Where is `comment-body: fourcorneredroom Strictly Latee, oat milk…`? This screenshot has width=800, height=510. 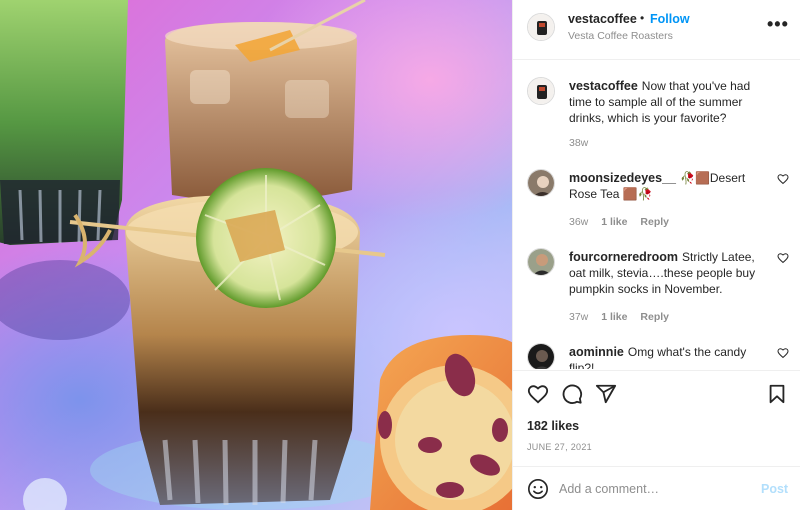
comment-body: fourcorneredroom Strictly Latee, oat milk… is located at coordinates (669, 273).